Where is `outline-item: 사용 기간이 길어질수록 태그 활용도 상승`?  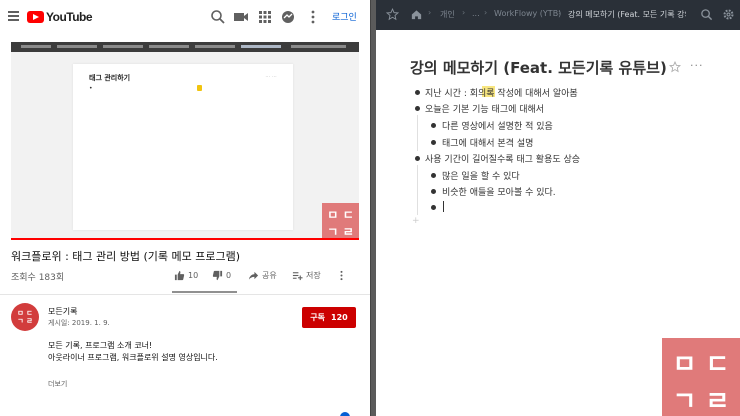 outline-item: 사용 기간이 길어질수록 태그 활용도 상승 is located at coordinates (502, 158).